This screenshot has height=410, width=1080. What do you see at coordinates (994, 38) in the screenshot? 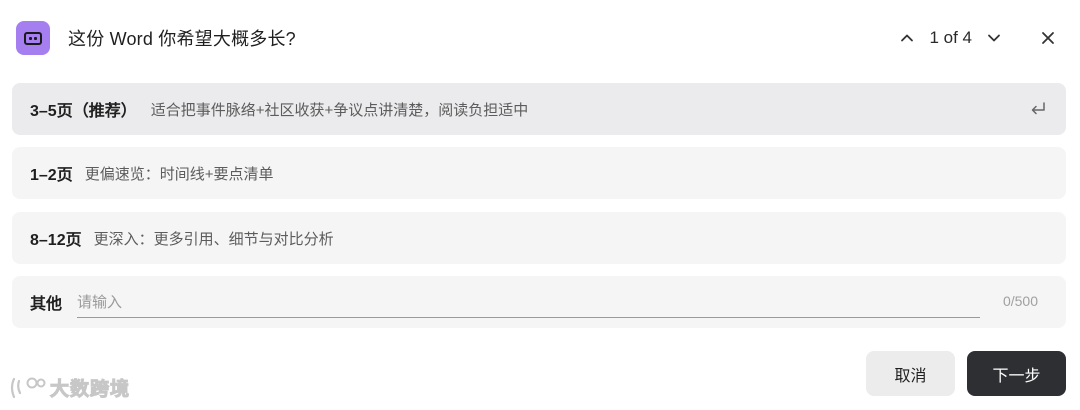
I see `chevron-down-icon` at bounding box center [994, 38].